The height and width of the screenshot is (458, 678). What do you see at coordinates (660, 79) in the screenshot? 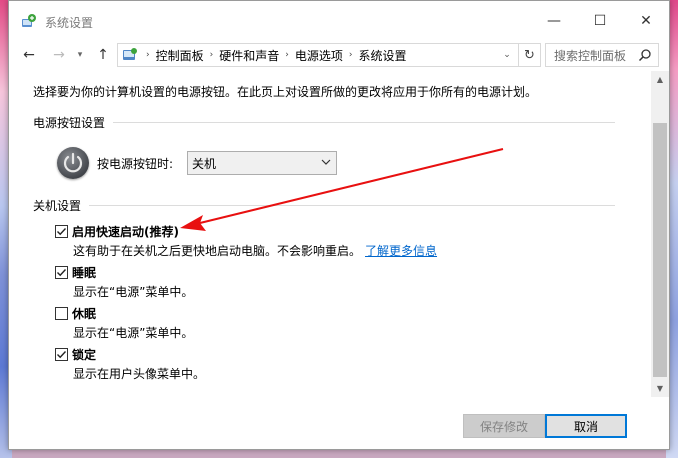
I see `scroll-up-icon: ▲` at bounding box center [660, 79].